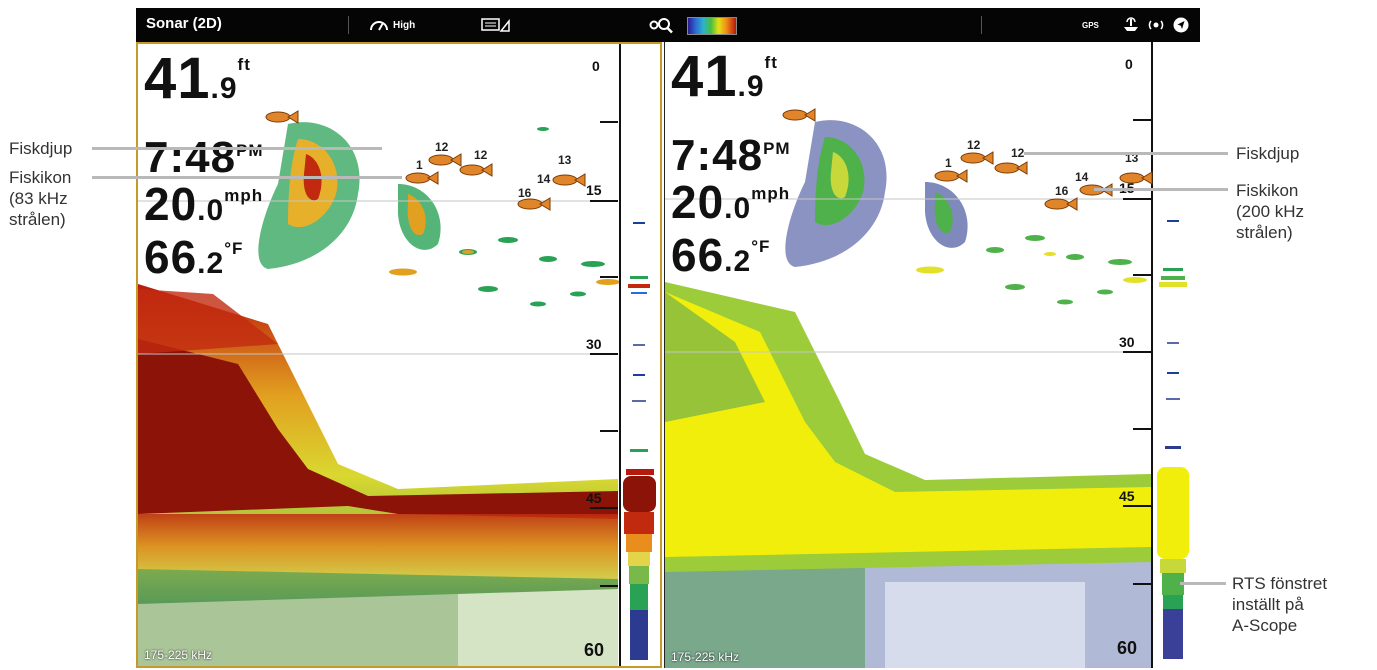 The width and height of the screenshot is (1377, 670). I want to click on sonar-screen-icon, so click(495, 25).